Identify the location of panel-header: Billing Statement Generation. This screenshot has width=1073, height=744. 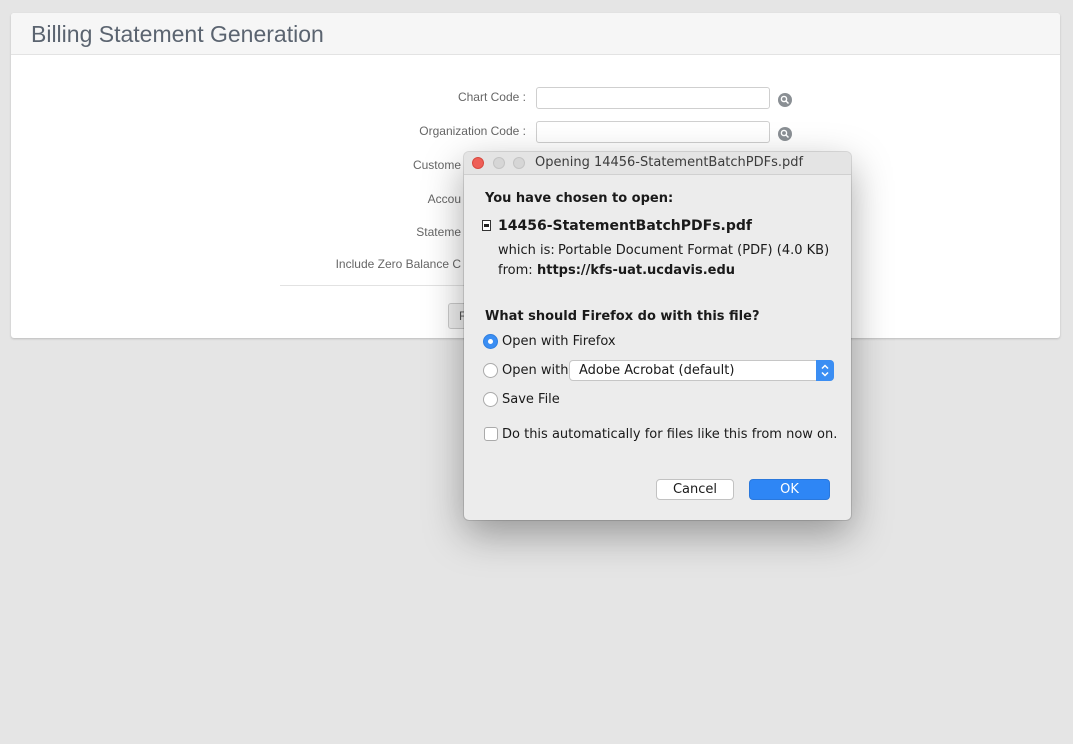
(535, 34).